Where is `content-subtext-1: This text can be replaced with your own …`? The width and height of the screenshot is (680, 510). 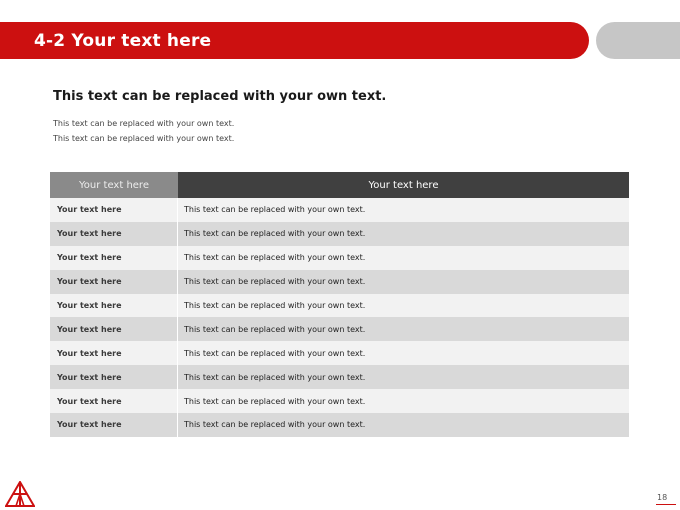
content-subtext-1: This text can be replaced with your own … is located at coordinates (144, 123).